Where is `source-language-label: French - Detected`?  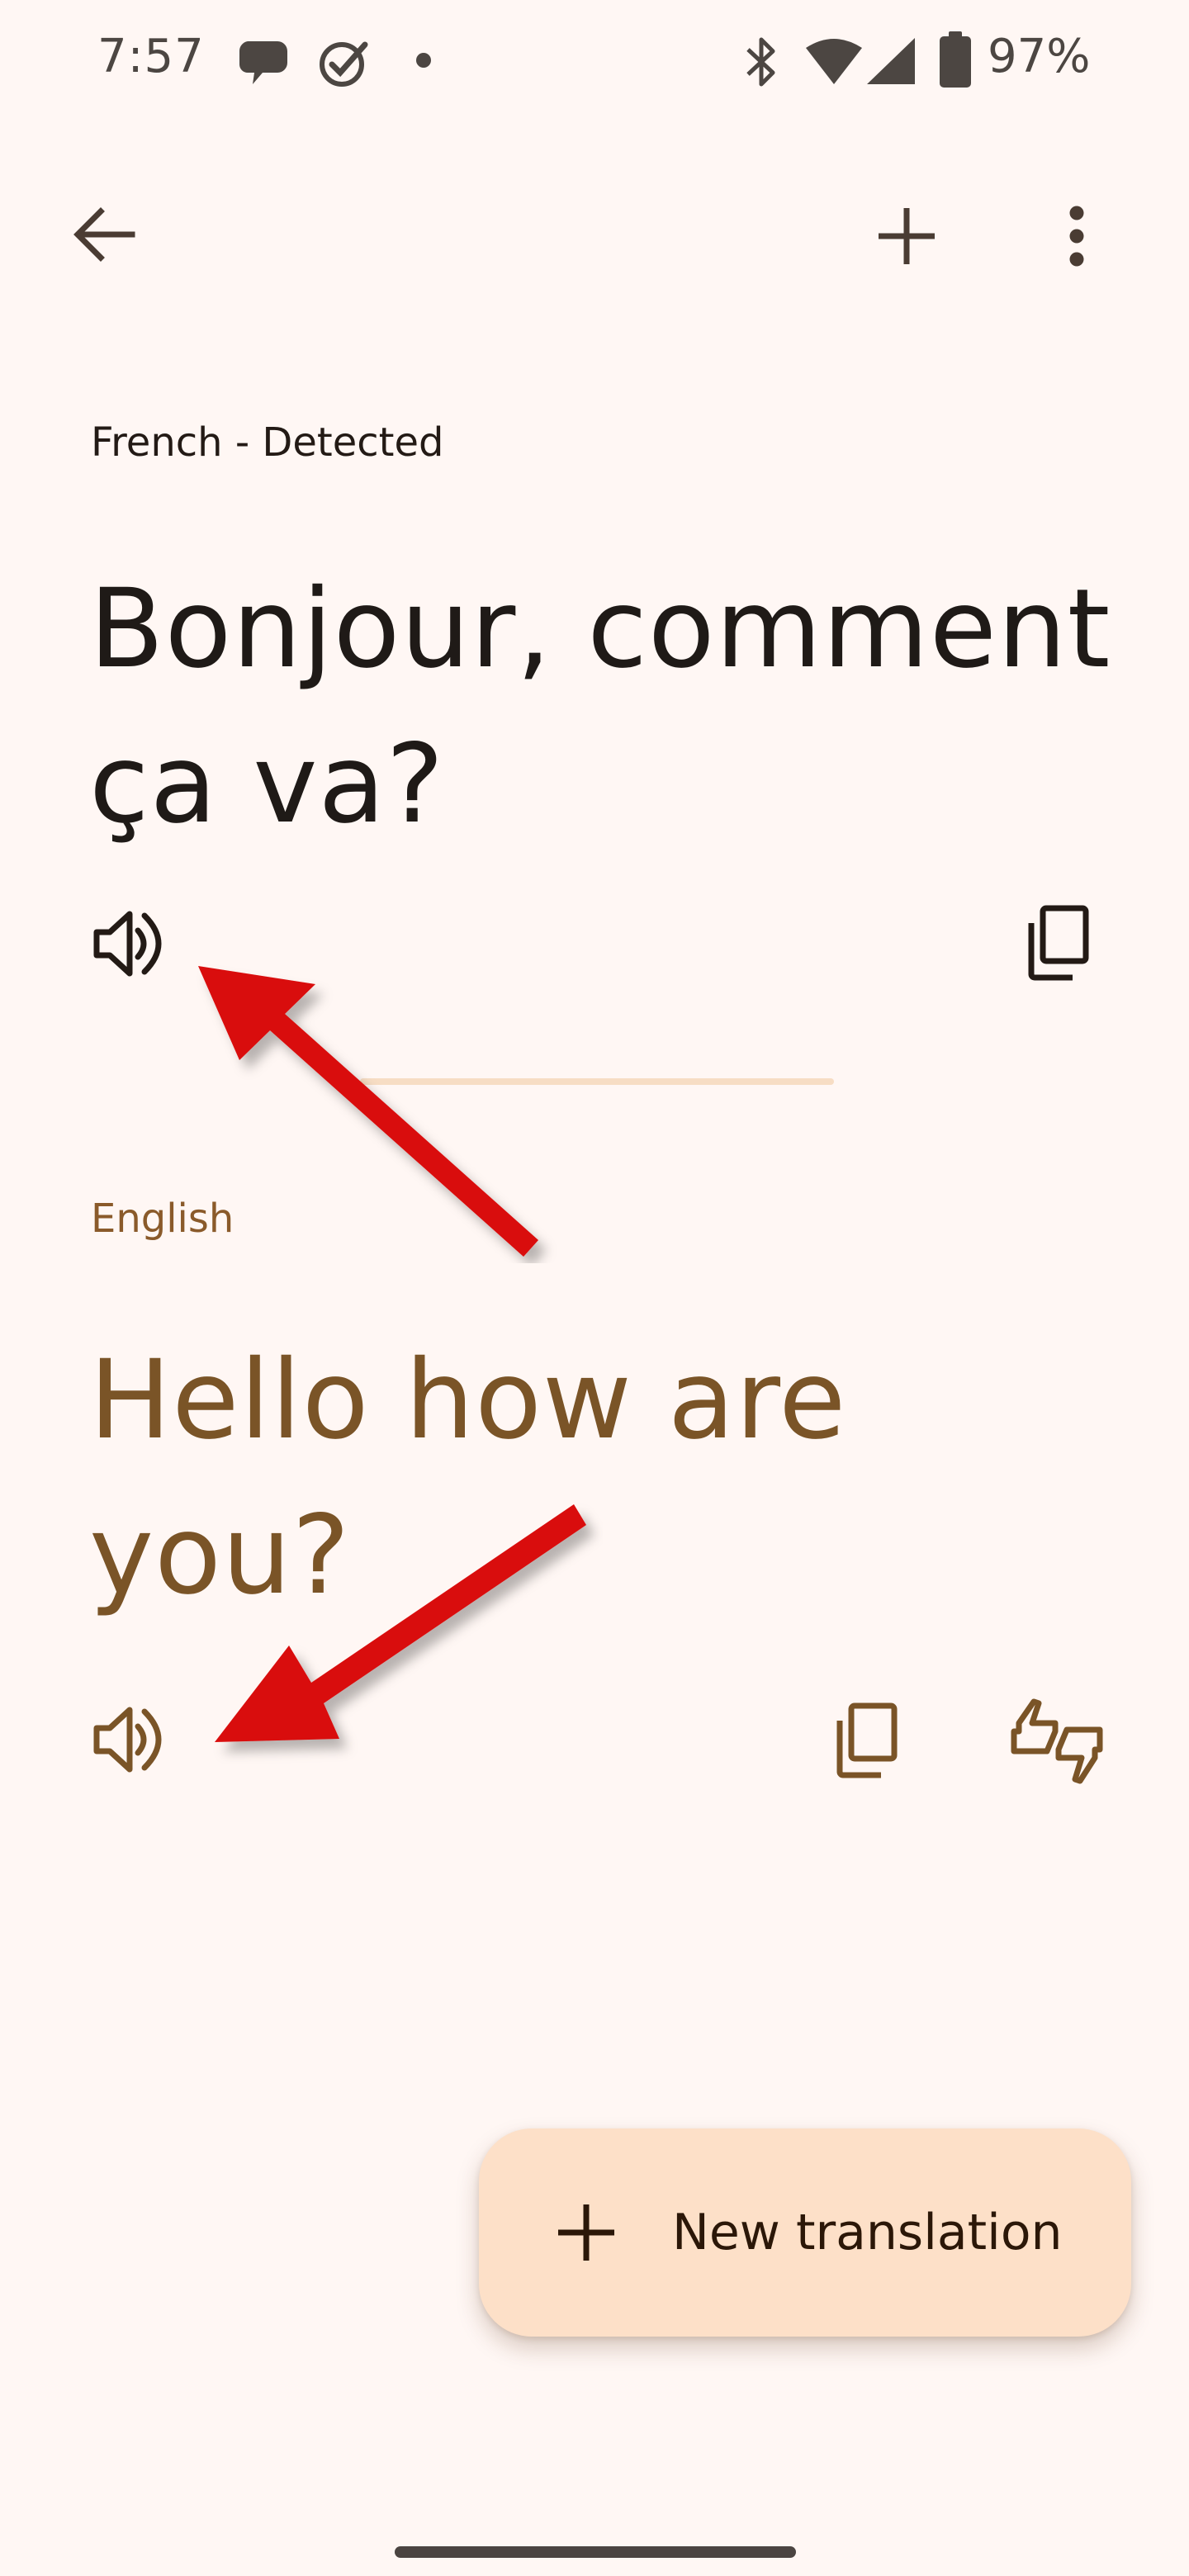 source-language-label: French - Detected is located at coordinates (267, 442).